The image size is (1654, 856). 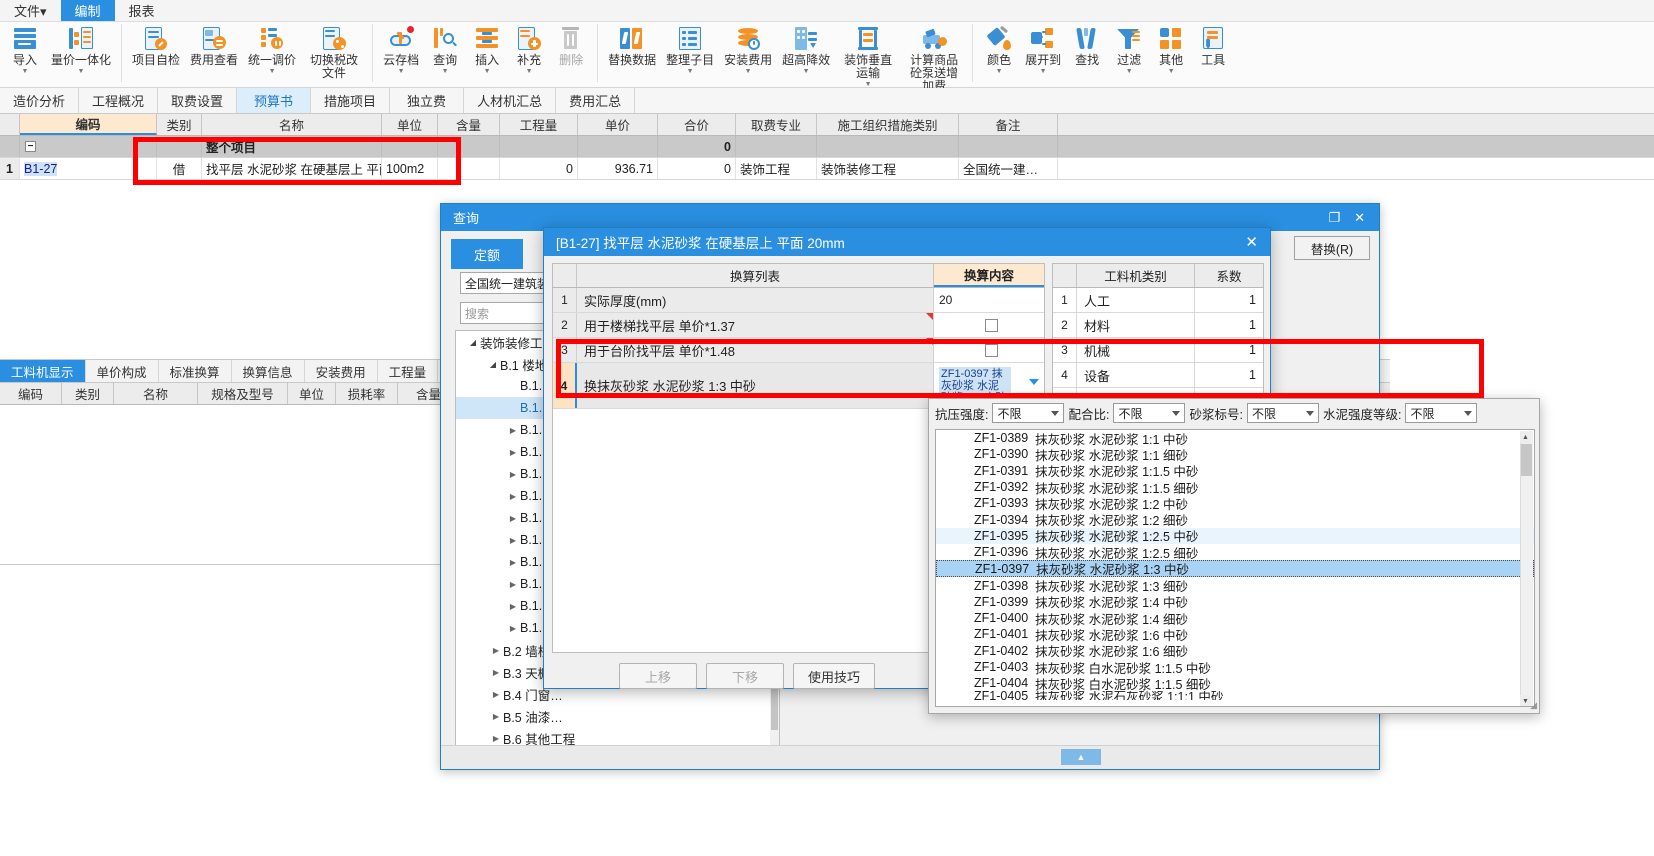 What do you see at coordinates (179, 124) in the screenshot?
I see `grid-header-category: 类别` at bounding box center [179, 124].